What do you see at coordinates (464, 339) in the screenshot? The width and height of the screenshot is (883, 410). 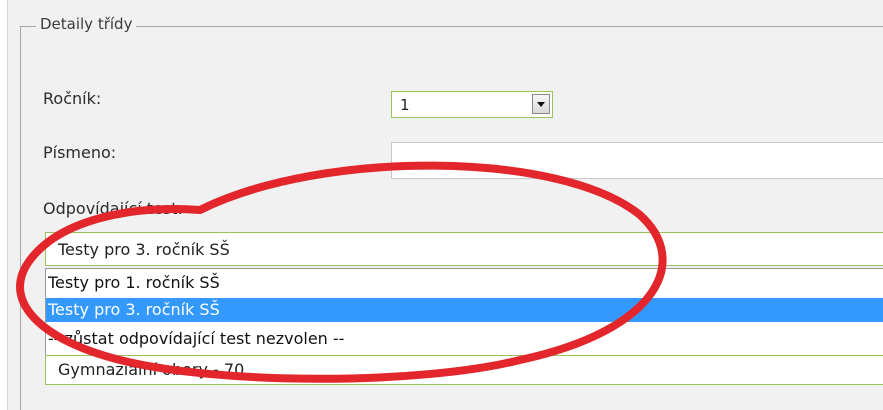 I see `test-option: -- zůstat odpovídající test nezvolen --` at bounding box center [464, 339].